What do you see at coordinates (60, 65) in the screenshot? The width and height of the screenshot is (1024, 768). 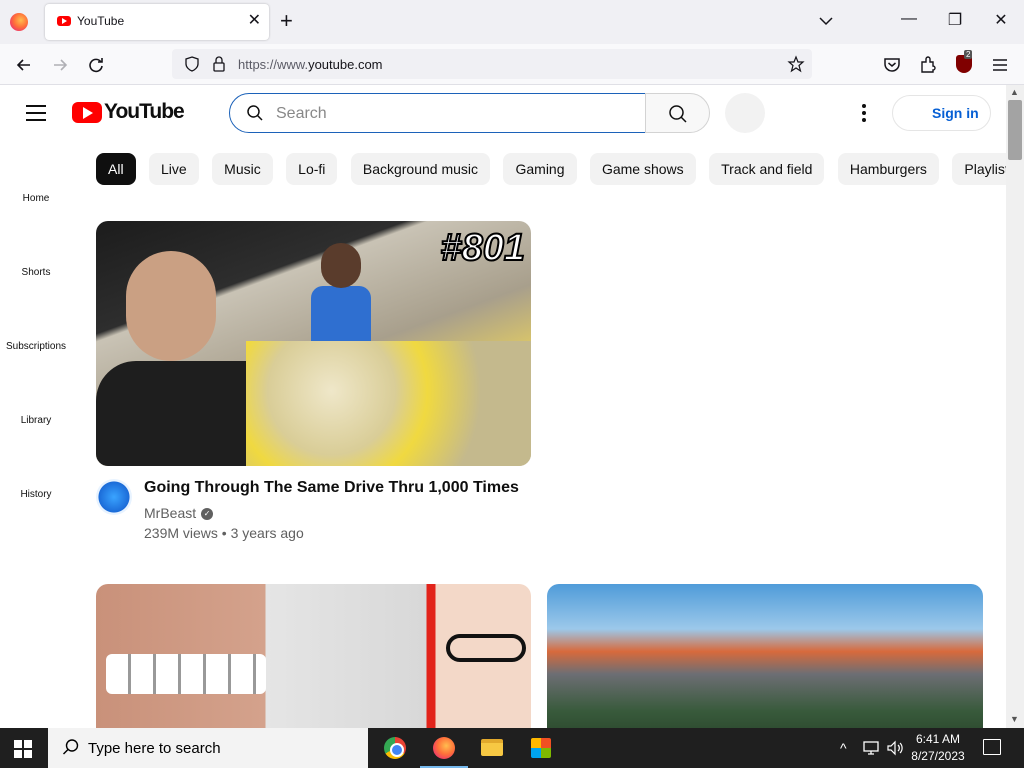 I see `forward-arrow-icon` at bounding box center [60, 65].